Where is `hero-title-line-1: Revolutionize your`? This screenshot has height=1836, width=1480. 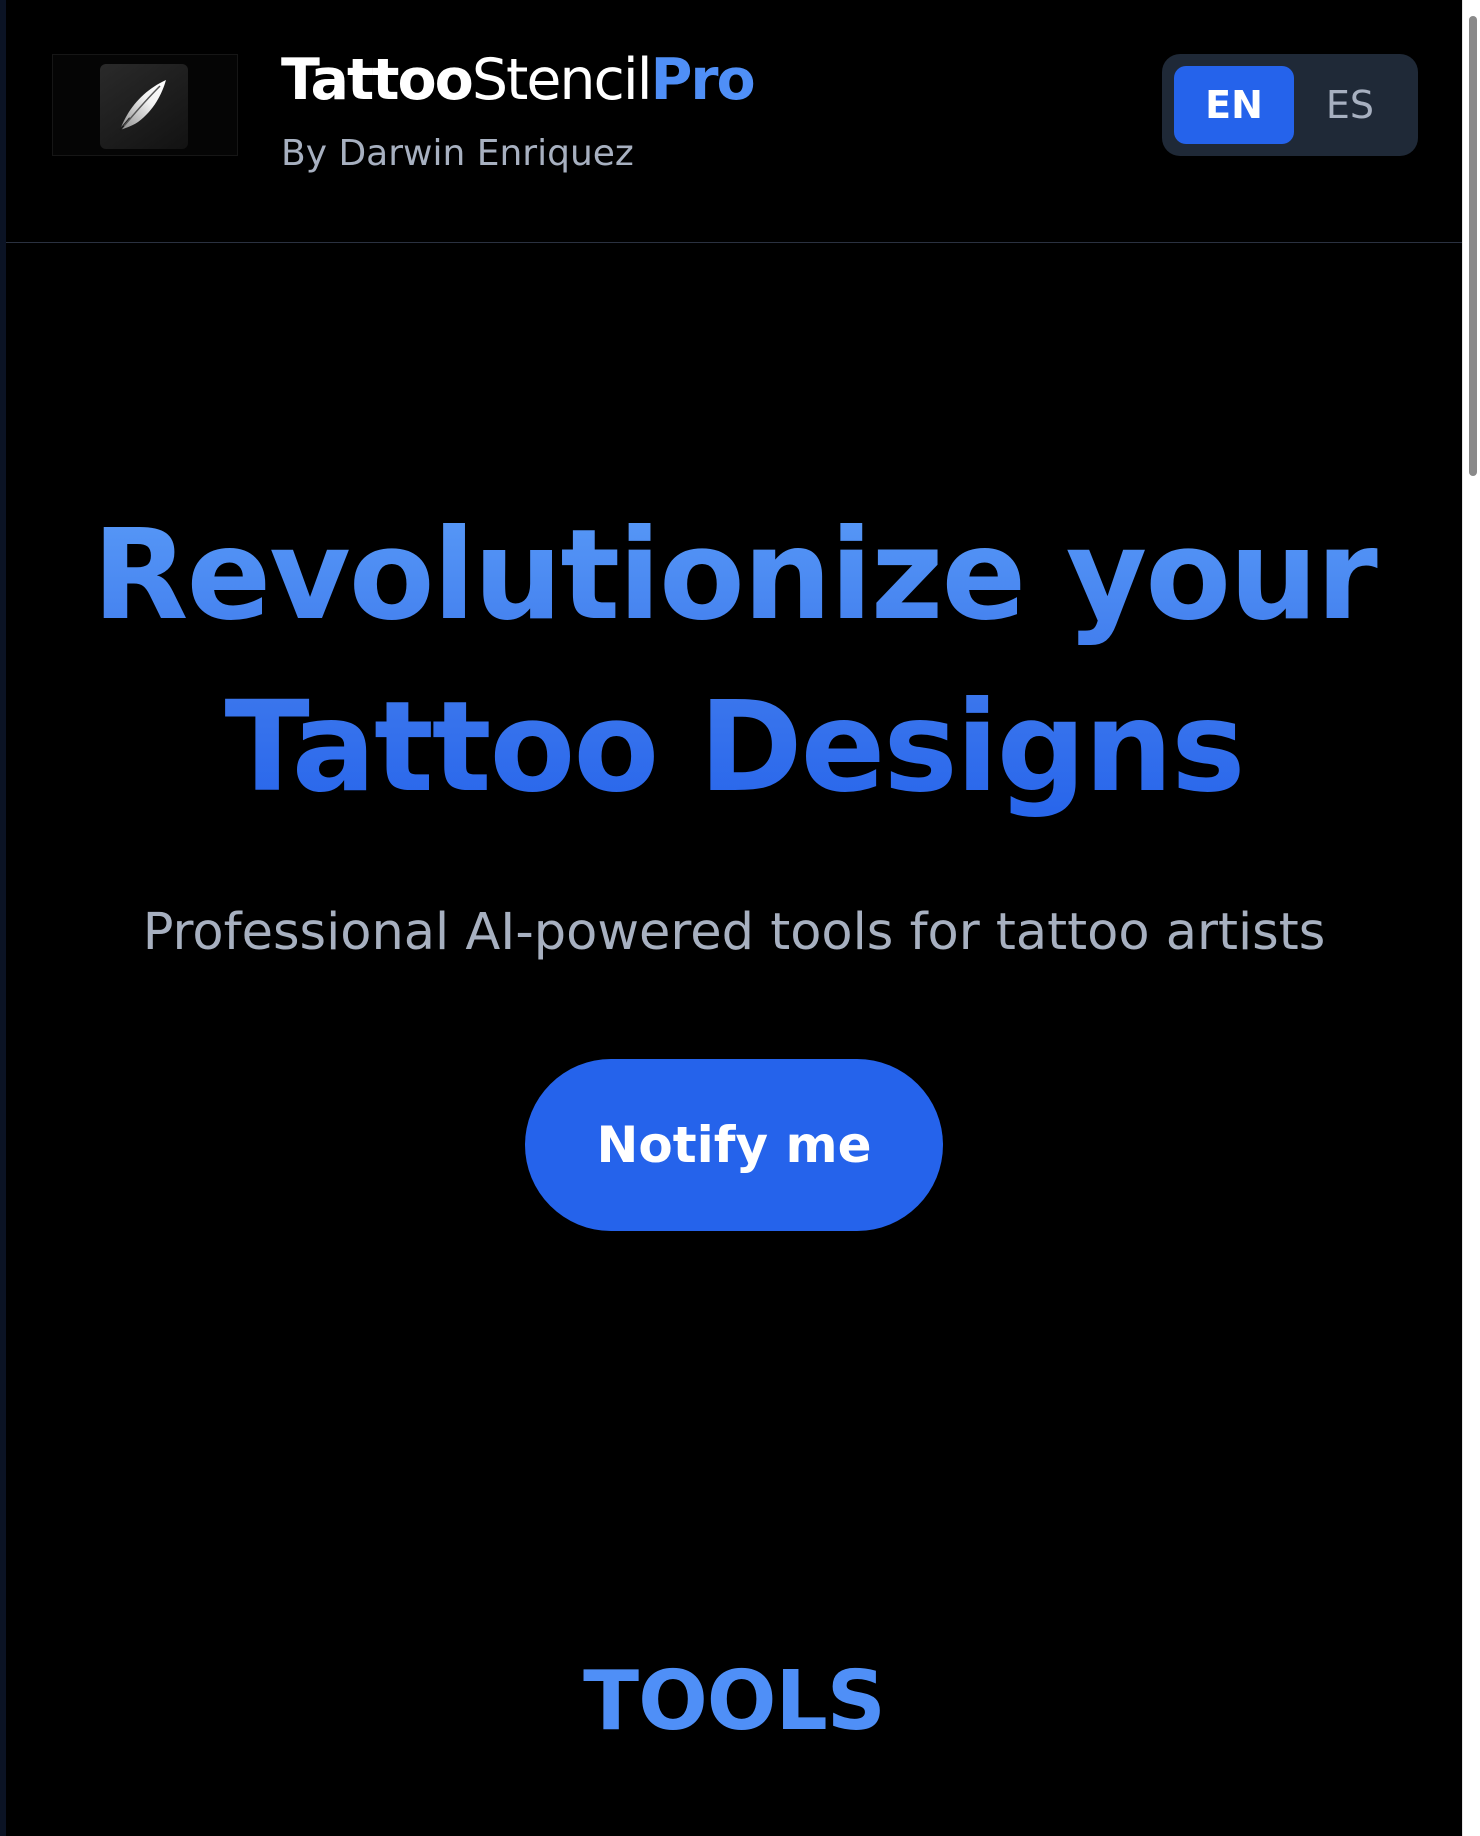
hero-title-line-1: Revolutionize your is located at coordinates (734, 575).